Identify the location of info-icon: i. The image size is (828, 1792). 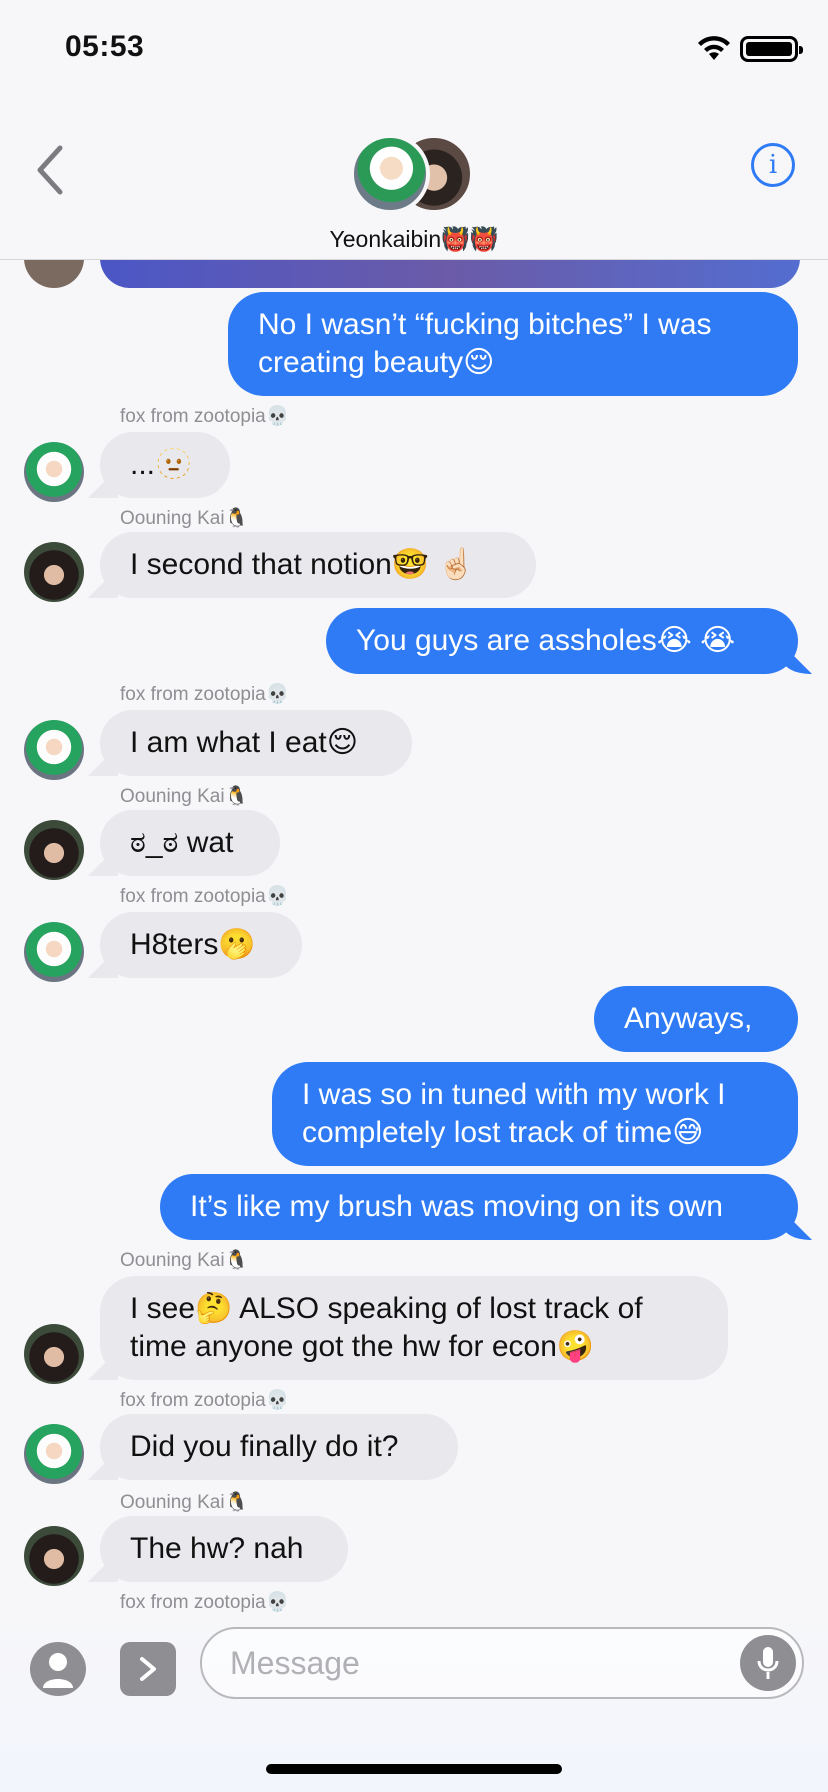
(773, 165).